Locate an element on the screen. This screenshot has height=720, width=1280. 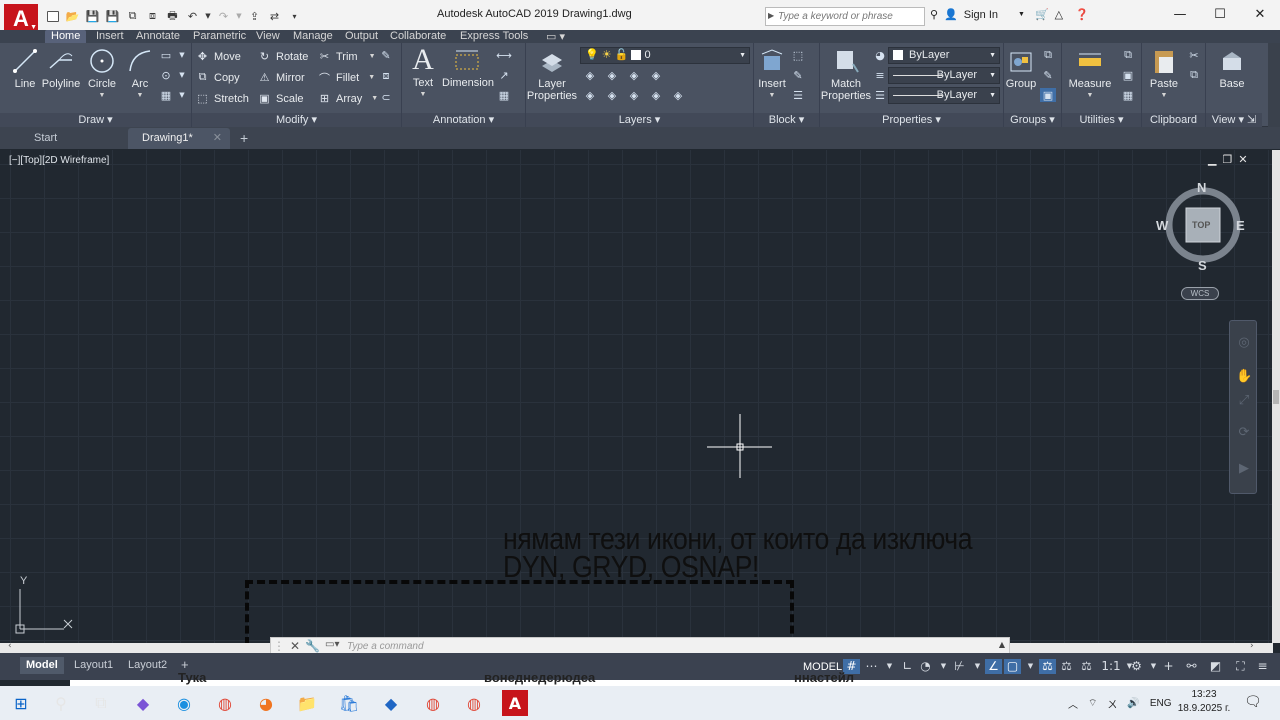
tab-layout1: Layout1 is located at coordinates (93, 665).